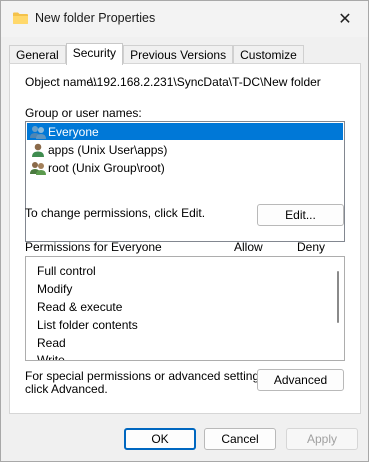 The height and width of the screenshot is (462, 369). I want to click on cancel-button: Cancel, so click(240, 439).